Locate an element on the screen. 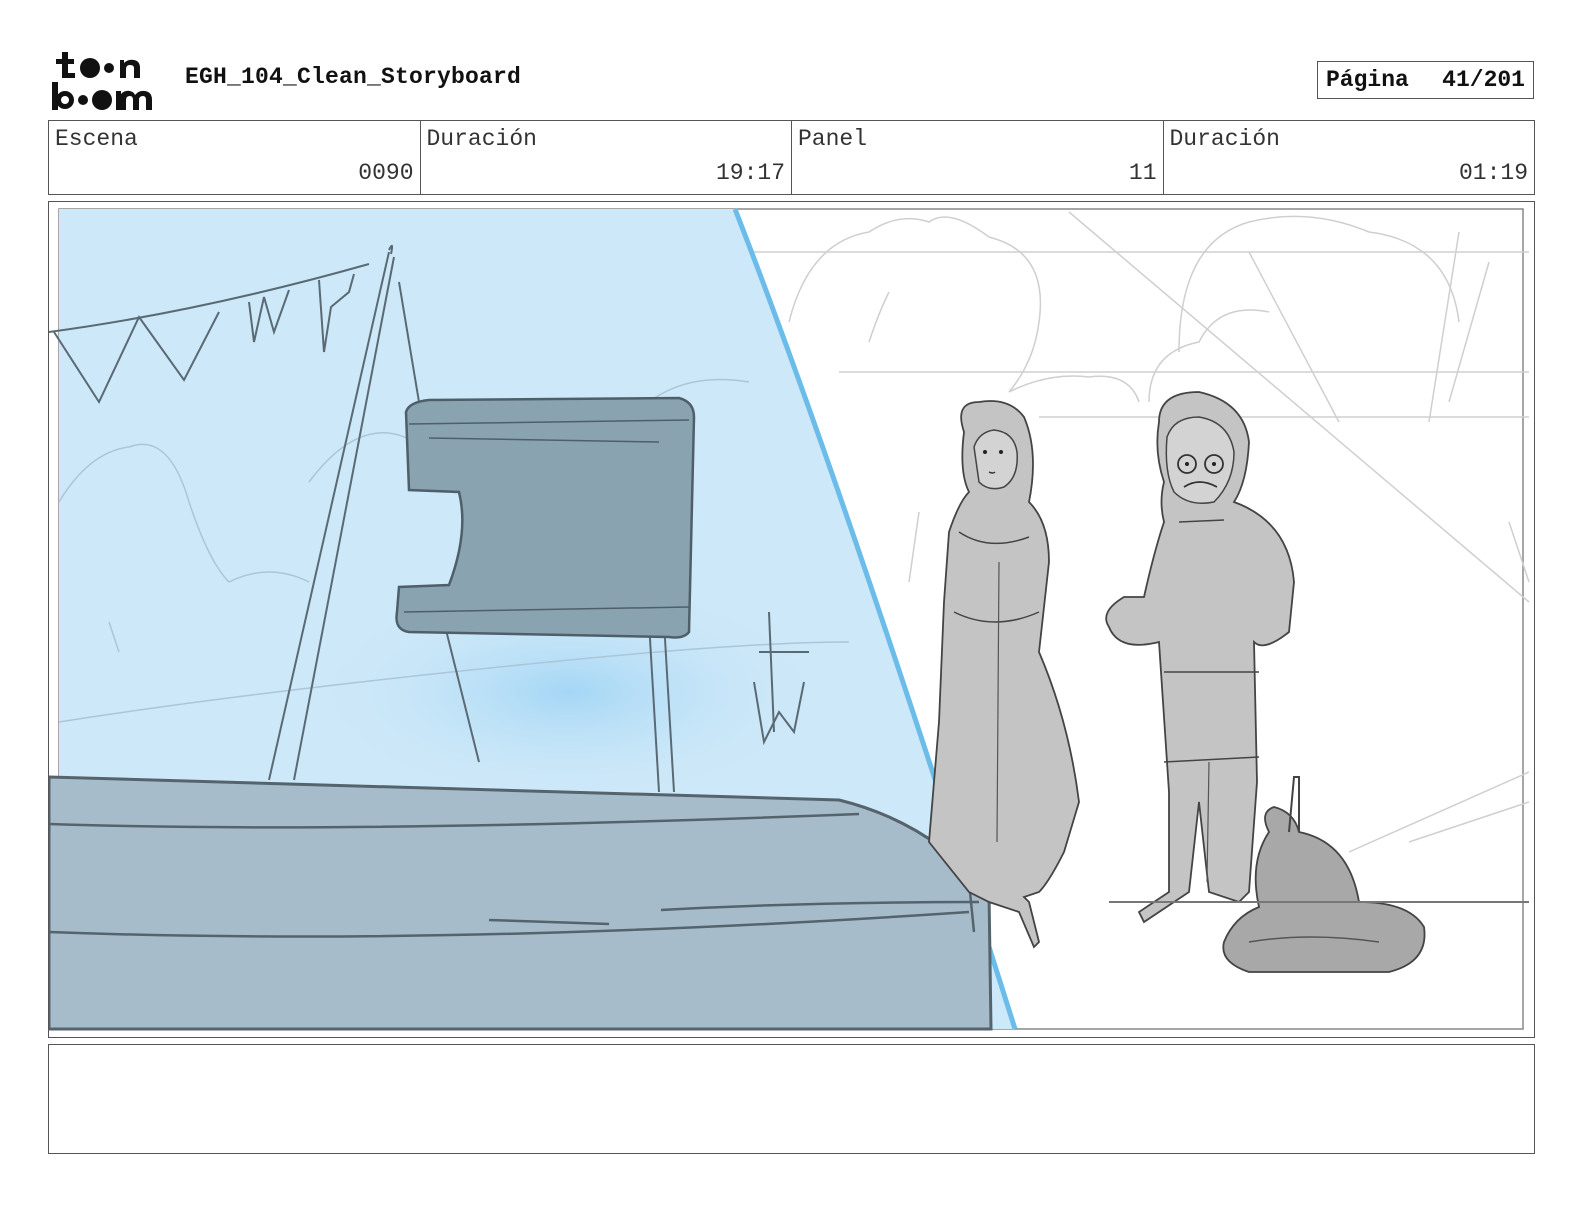 This screenshot has height=1224, width=1584. scene-duration-cell: Duración 19:17 is located at coordinates (606, 157).